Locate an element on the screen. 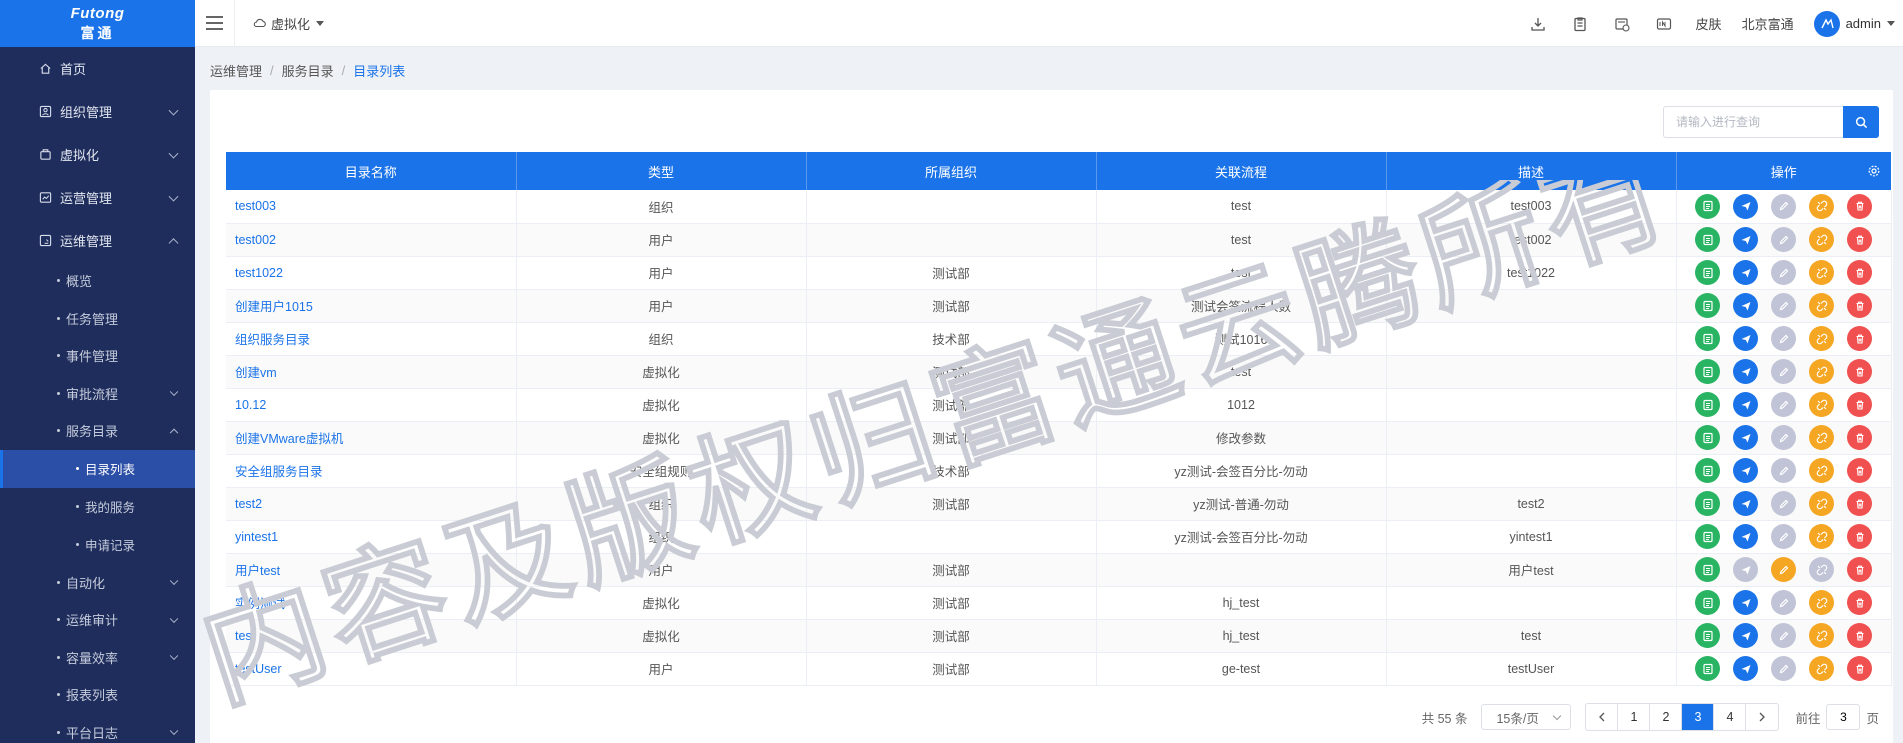 The width and height of the screenshot is (1903, 743). catalog-name-link: 安全组服务目录 is located at coordinates (371, 471).